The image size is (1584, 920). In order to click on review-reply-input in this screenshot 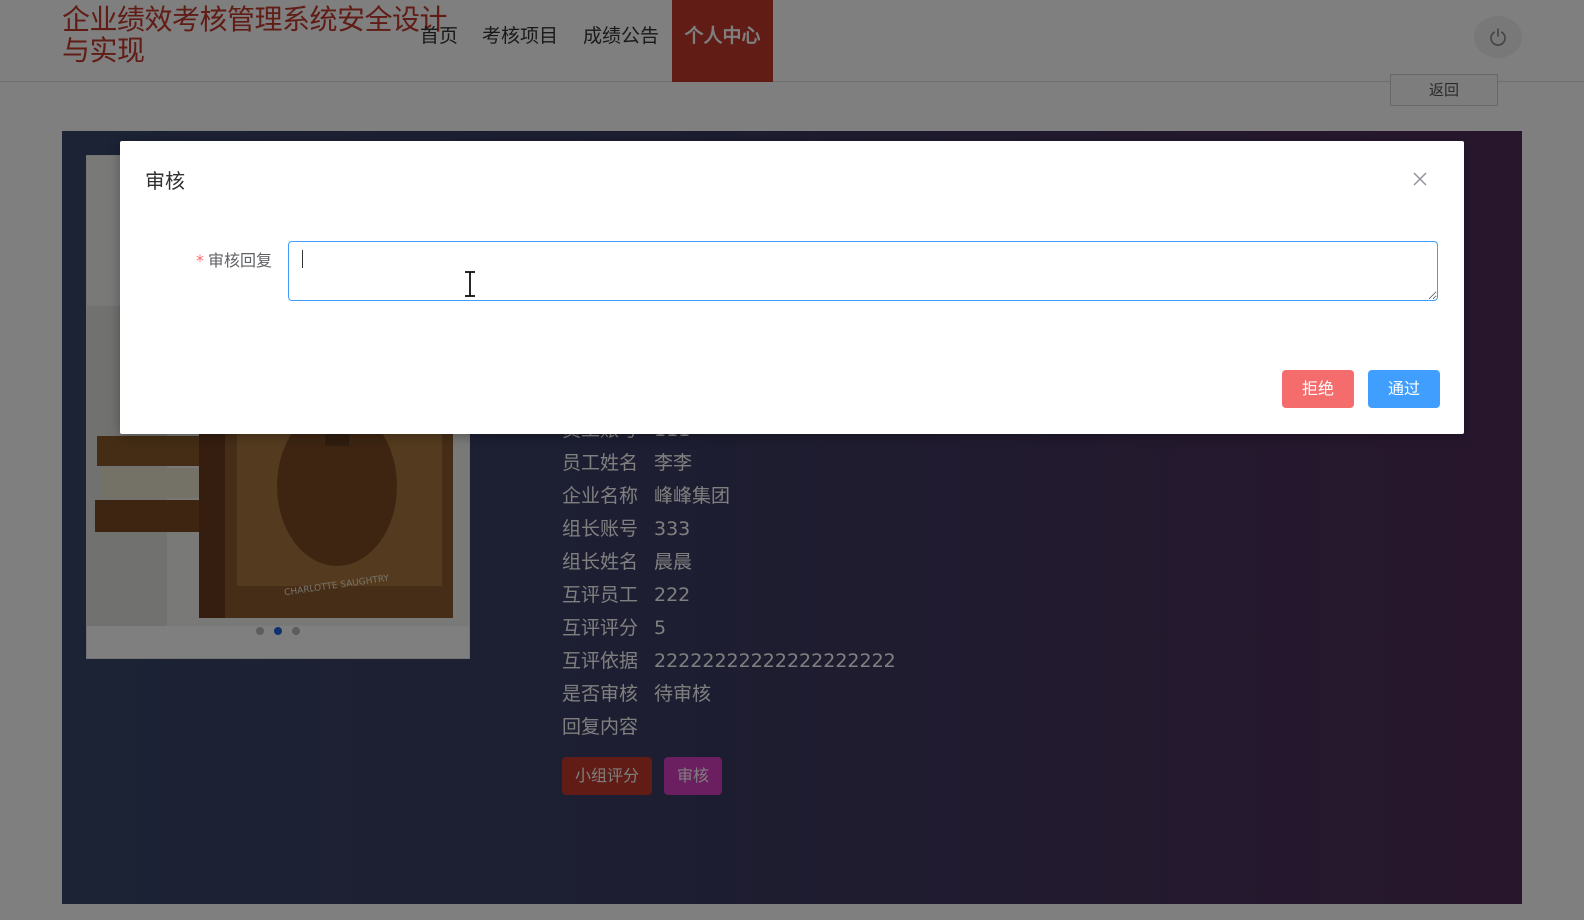, I will do `click(863, 271)`.